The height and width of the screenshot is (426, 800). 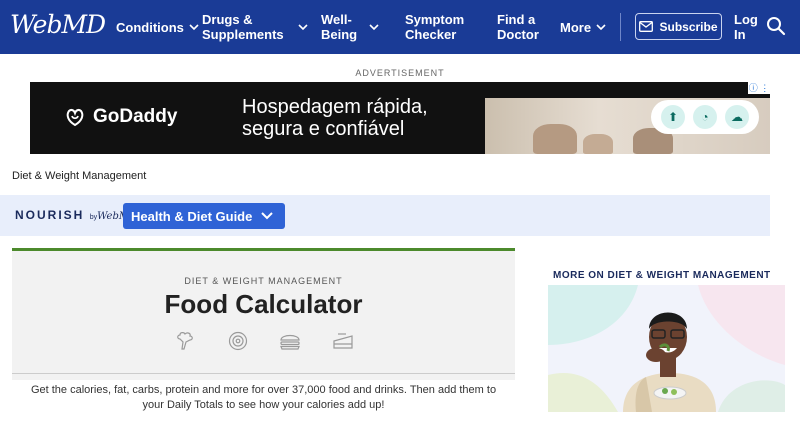 I want to click on ad-headline: Hospedagem rápida, segura e confiável, so click(x=335, y=118).